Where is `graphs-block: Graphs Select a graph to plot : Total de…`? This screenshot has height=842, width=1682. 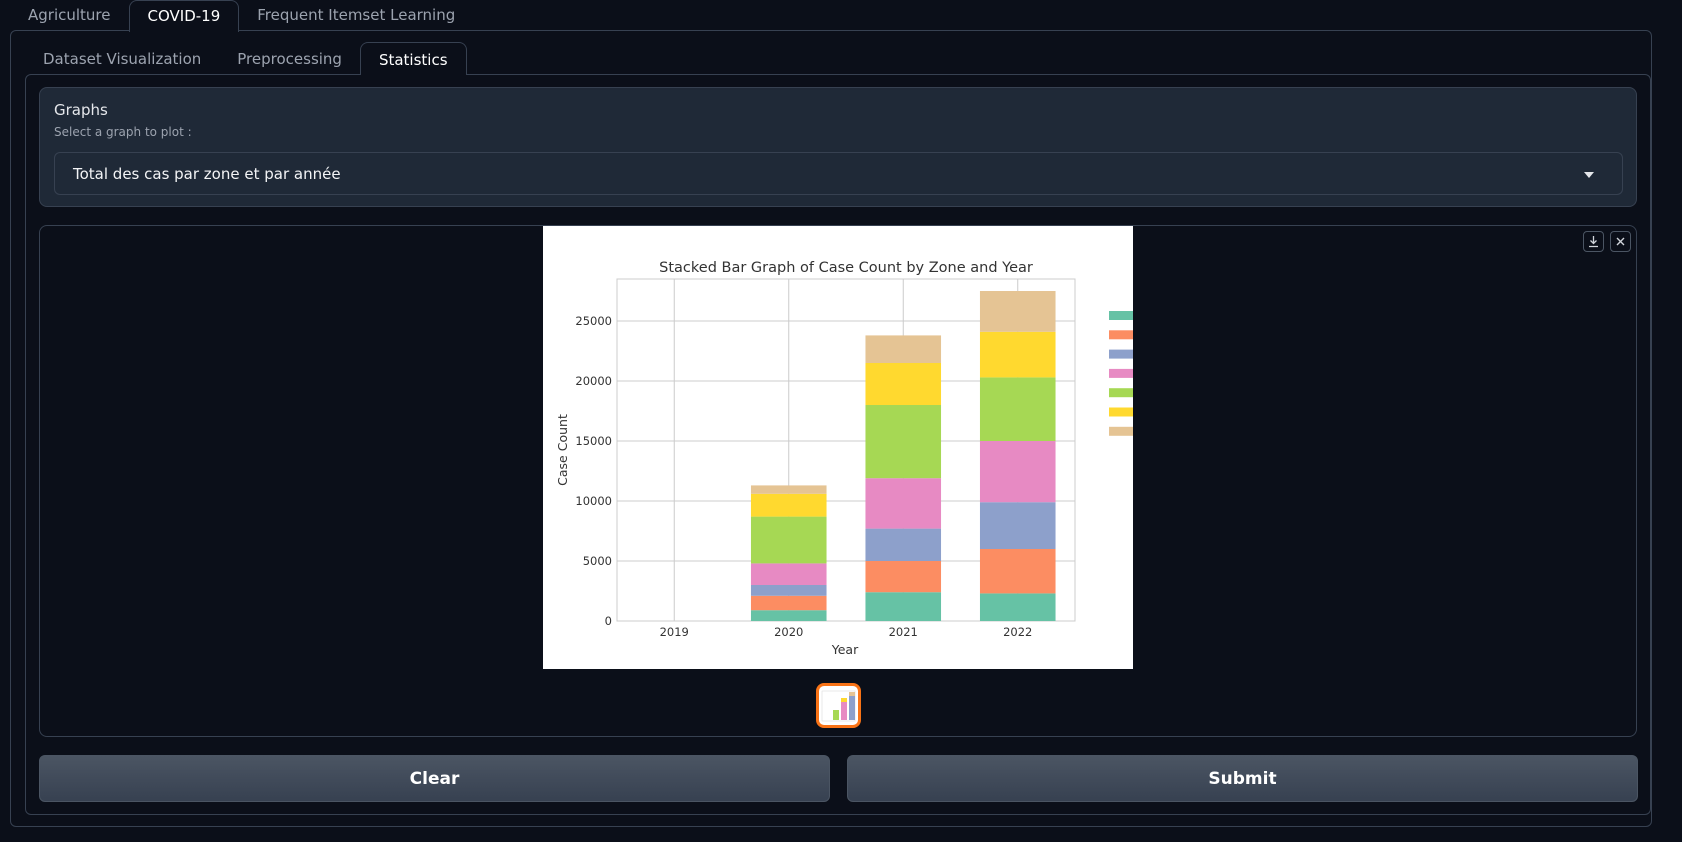 graphs-block: Graphs Select a graph to plot : Total de… is located at coordinates (838, 147).